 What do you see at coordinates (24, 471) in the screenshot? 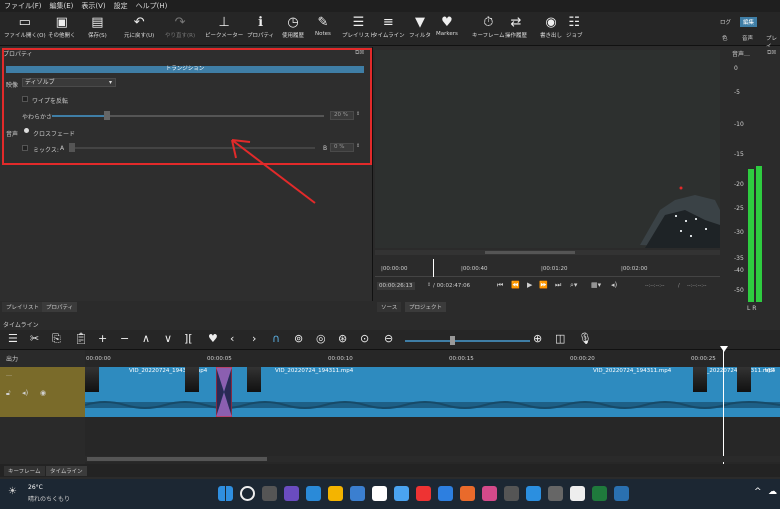
I see `tab-keyframes: キーフレーム` at bounding box center [24, 471].